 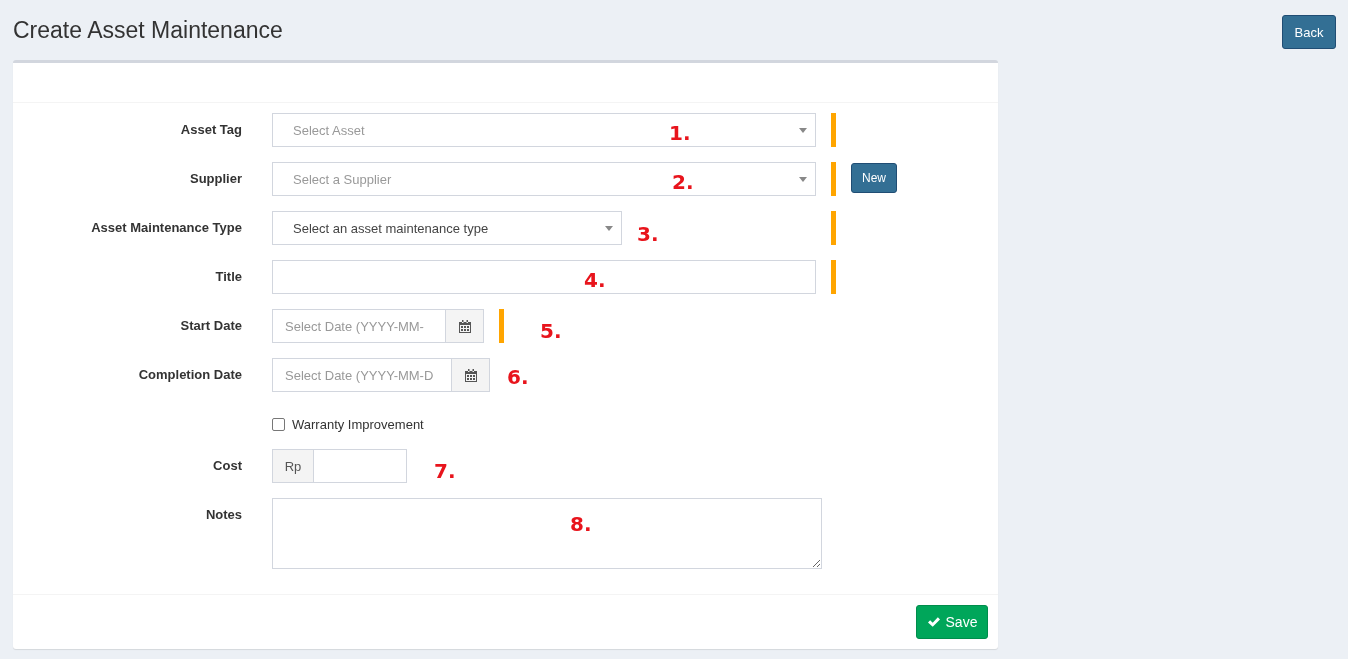 I want to click on annotation-number: 2., so click(x=683, y=182).